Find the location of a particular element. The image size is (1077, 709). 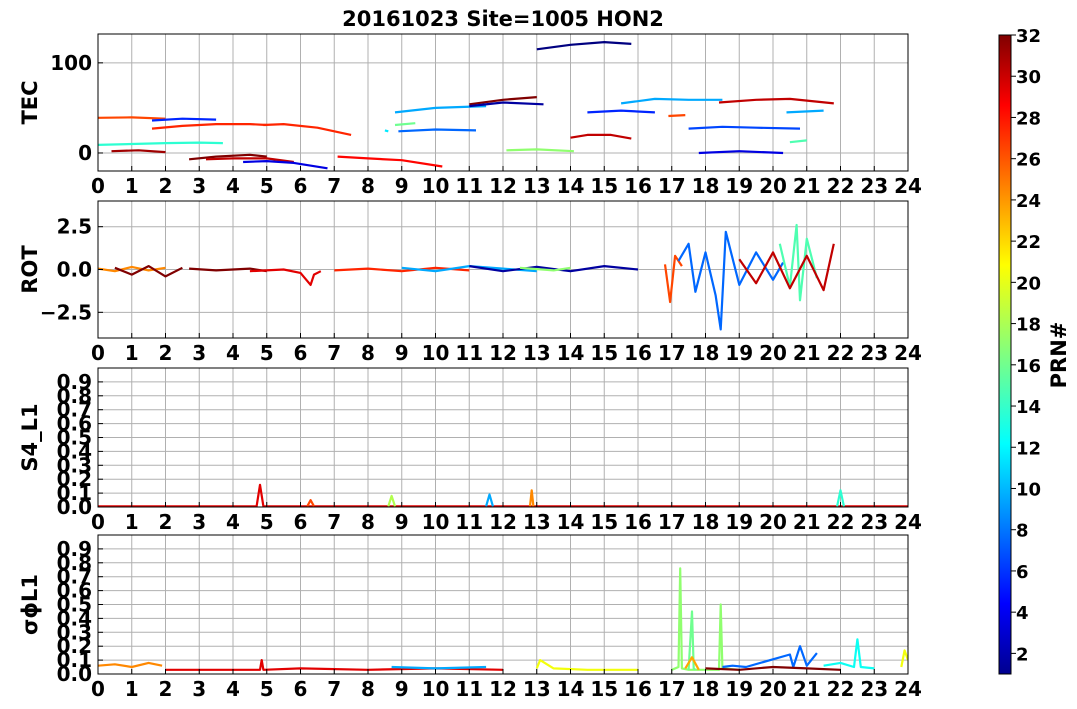

colorbar-tick-label: 30 is located at coordinates (1028, 77).